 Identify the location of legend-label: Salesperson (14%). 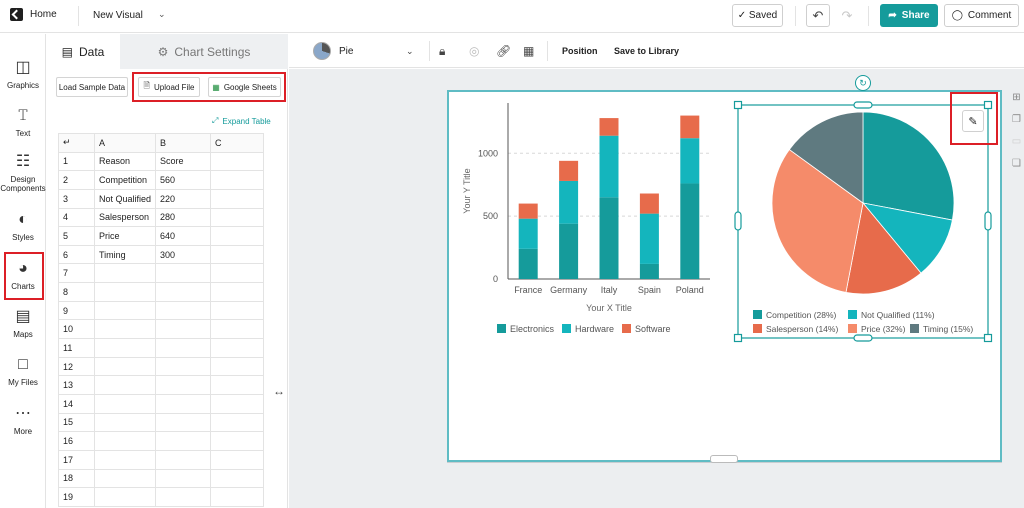
(802, 329).